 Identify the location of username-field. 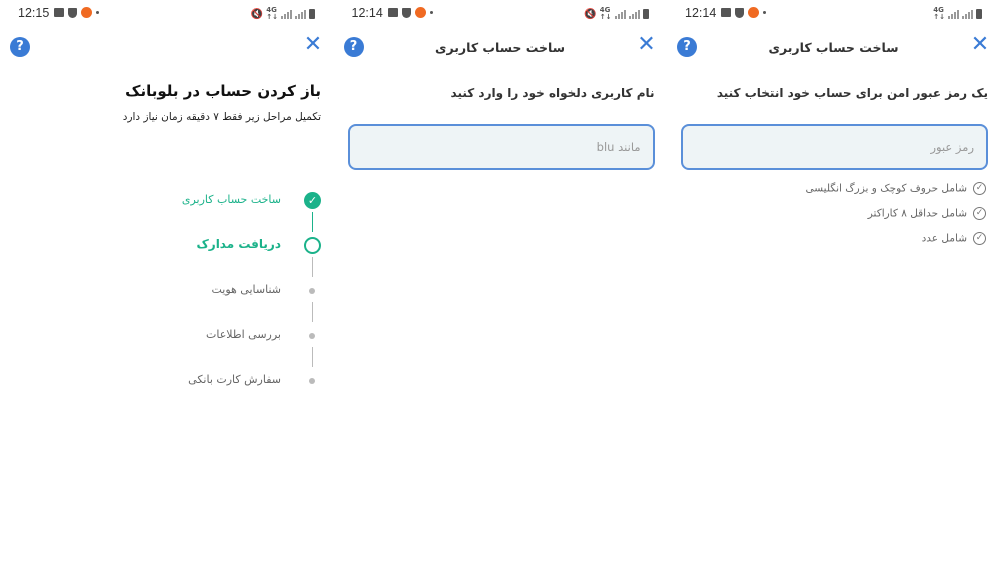
(501, 147).